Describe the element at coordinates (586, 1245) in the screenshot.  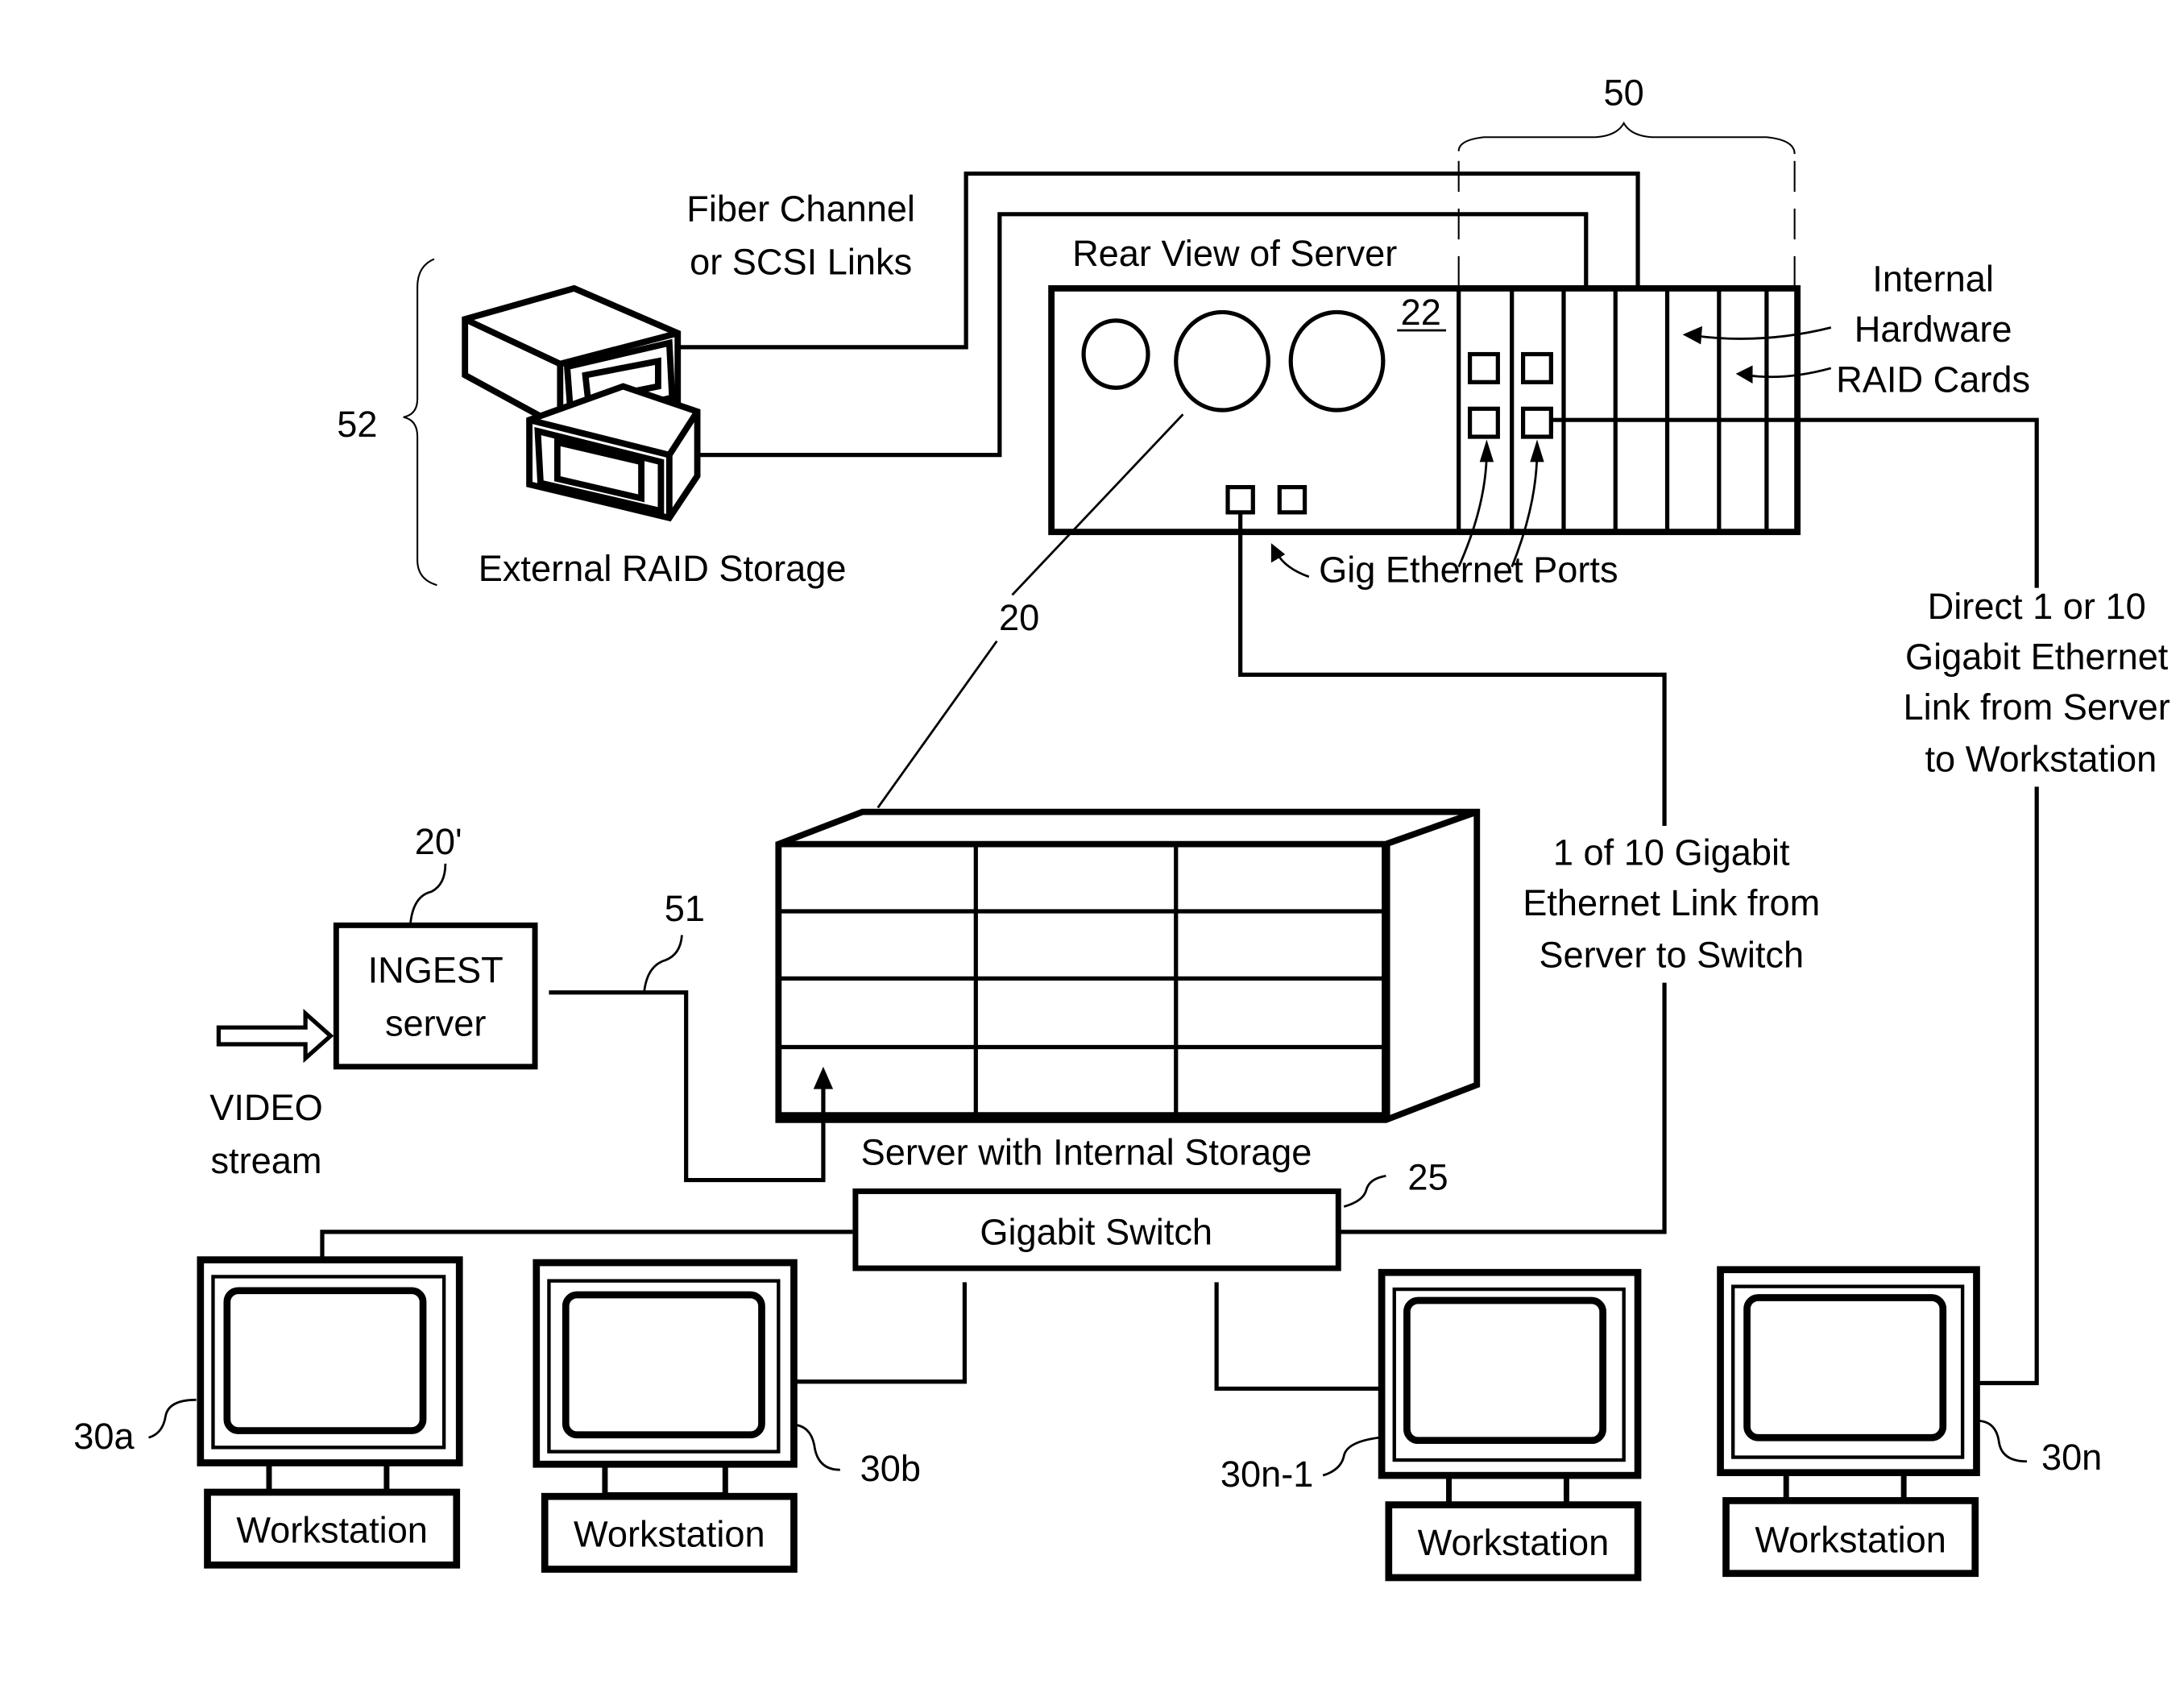
I see `switch-link-30a` at that location.